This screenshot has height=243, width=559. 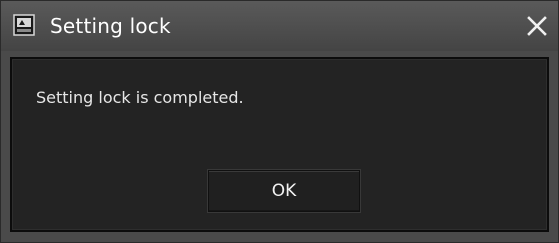 I want to click on close-button, so click(x=537, y=26).